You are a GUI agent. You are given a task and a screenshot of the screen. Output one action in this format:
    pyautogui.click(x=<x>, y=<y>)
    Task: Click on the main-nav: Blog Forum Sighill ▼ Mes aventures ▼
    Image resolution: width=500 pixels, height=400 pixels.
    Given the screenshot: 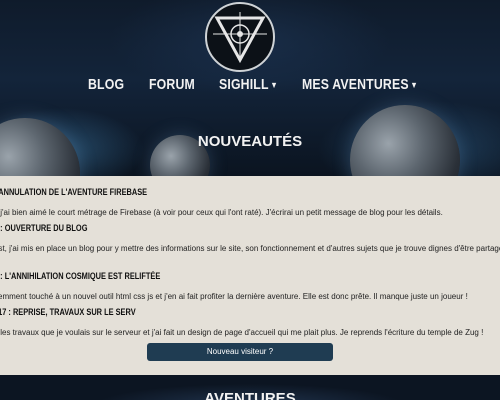 What is the action you would take?
    pyautogui.click(x=250, y=89)
    